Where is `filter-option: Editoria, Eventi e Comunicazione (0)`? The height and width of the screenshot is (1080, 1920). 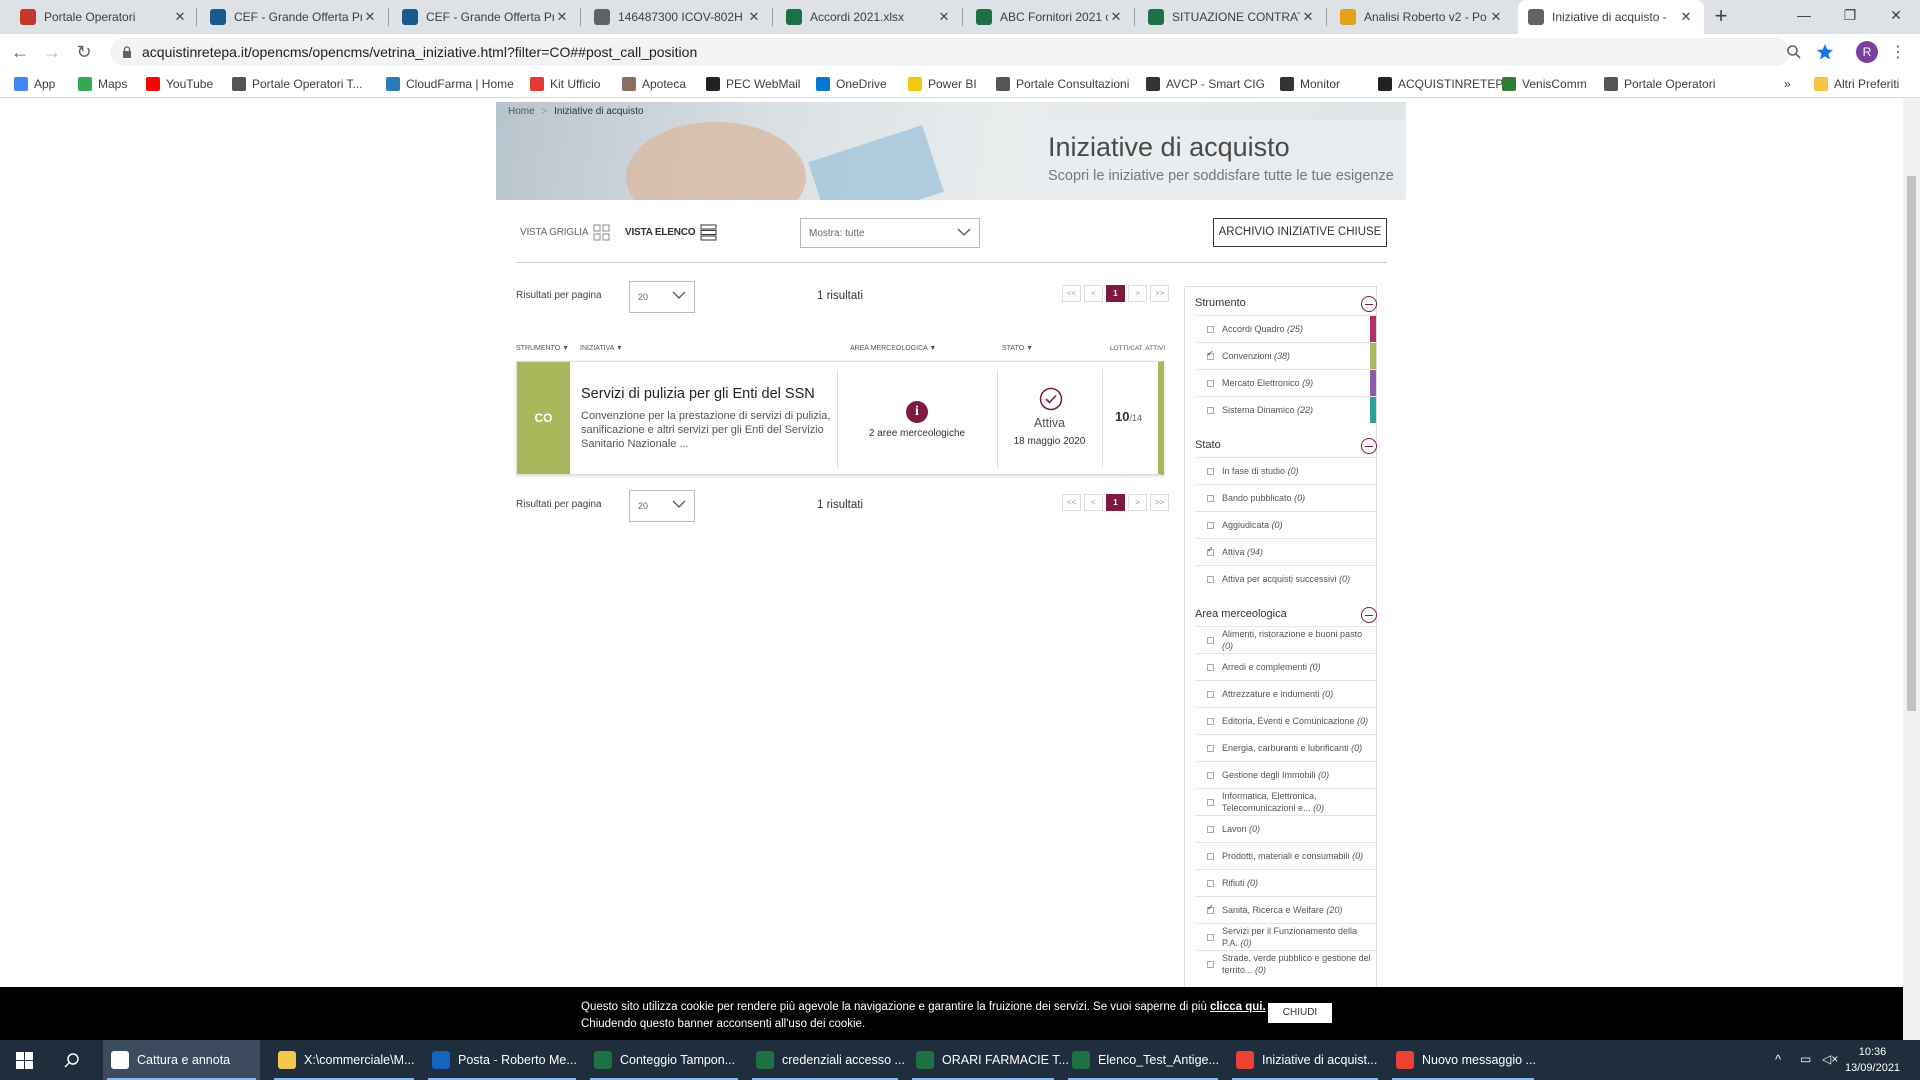
filter-option: Editoria, Eventi e Comunicazione (0) is located at coordinates (1285, 720).